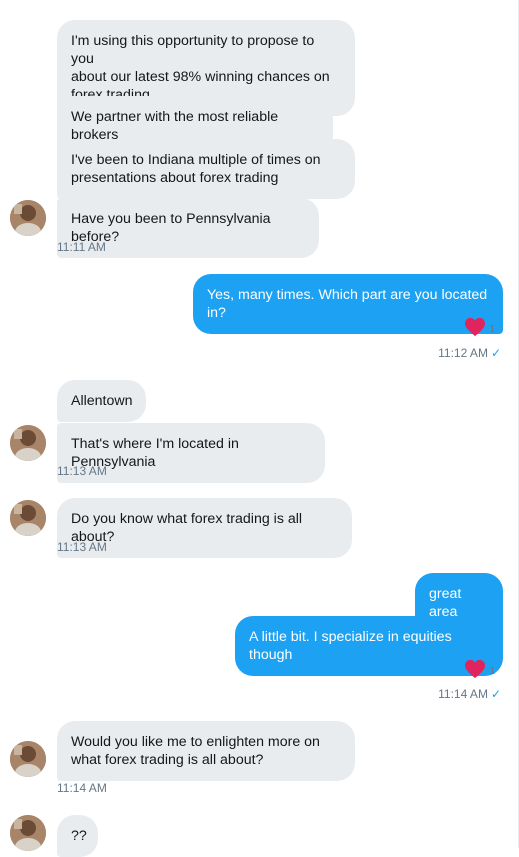  I want to click on timestamp: 11:14 AM ✓, so click(469, 694).